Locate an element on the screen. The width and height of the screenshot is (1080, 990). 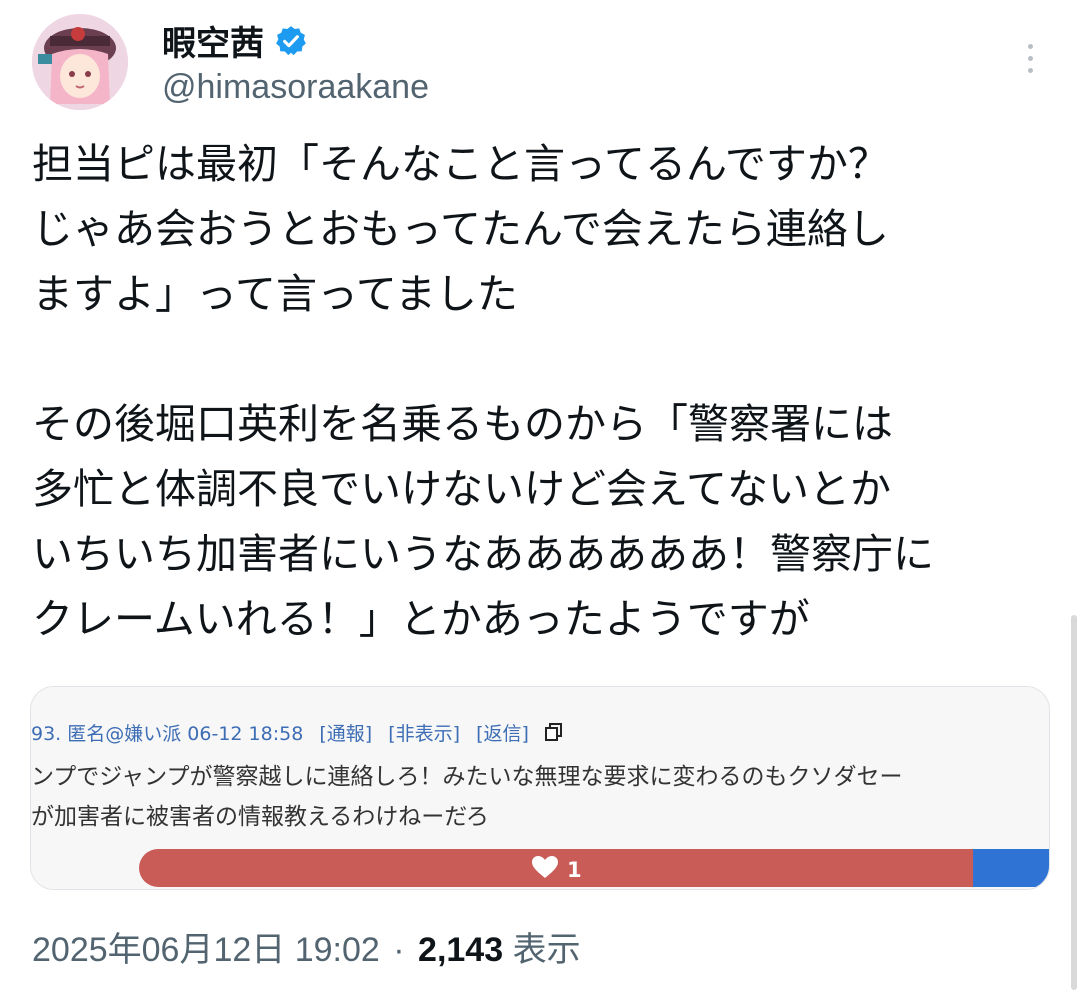
views-label: 表示 is located at coordinates (546, 950).